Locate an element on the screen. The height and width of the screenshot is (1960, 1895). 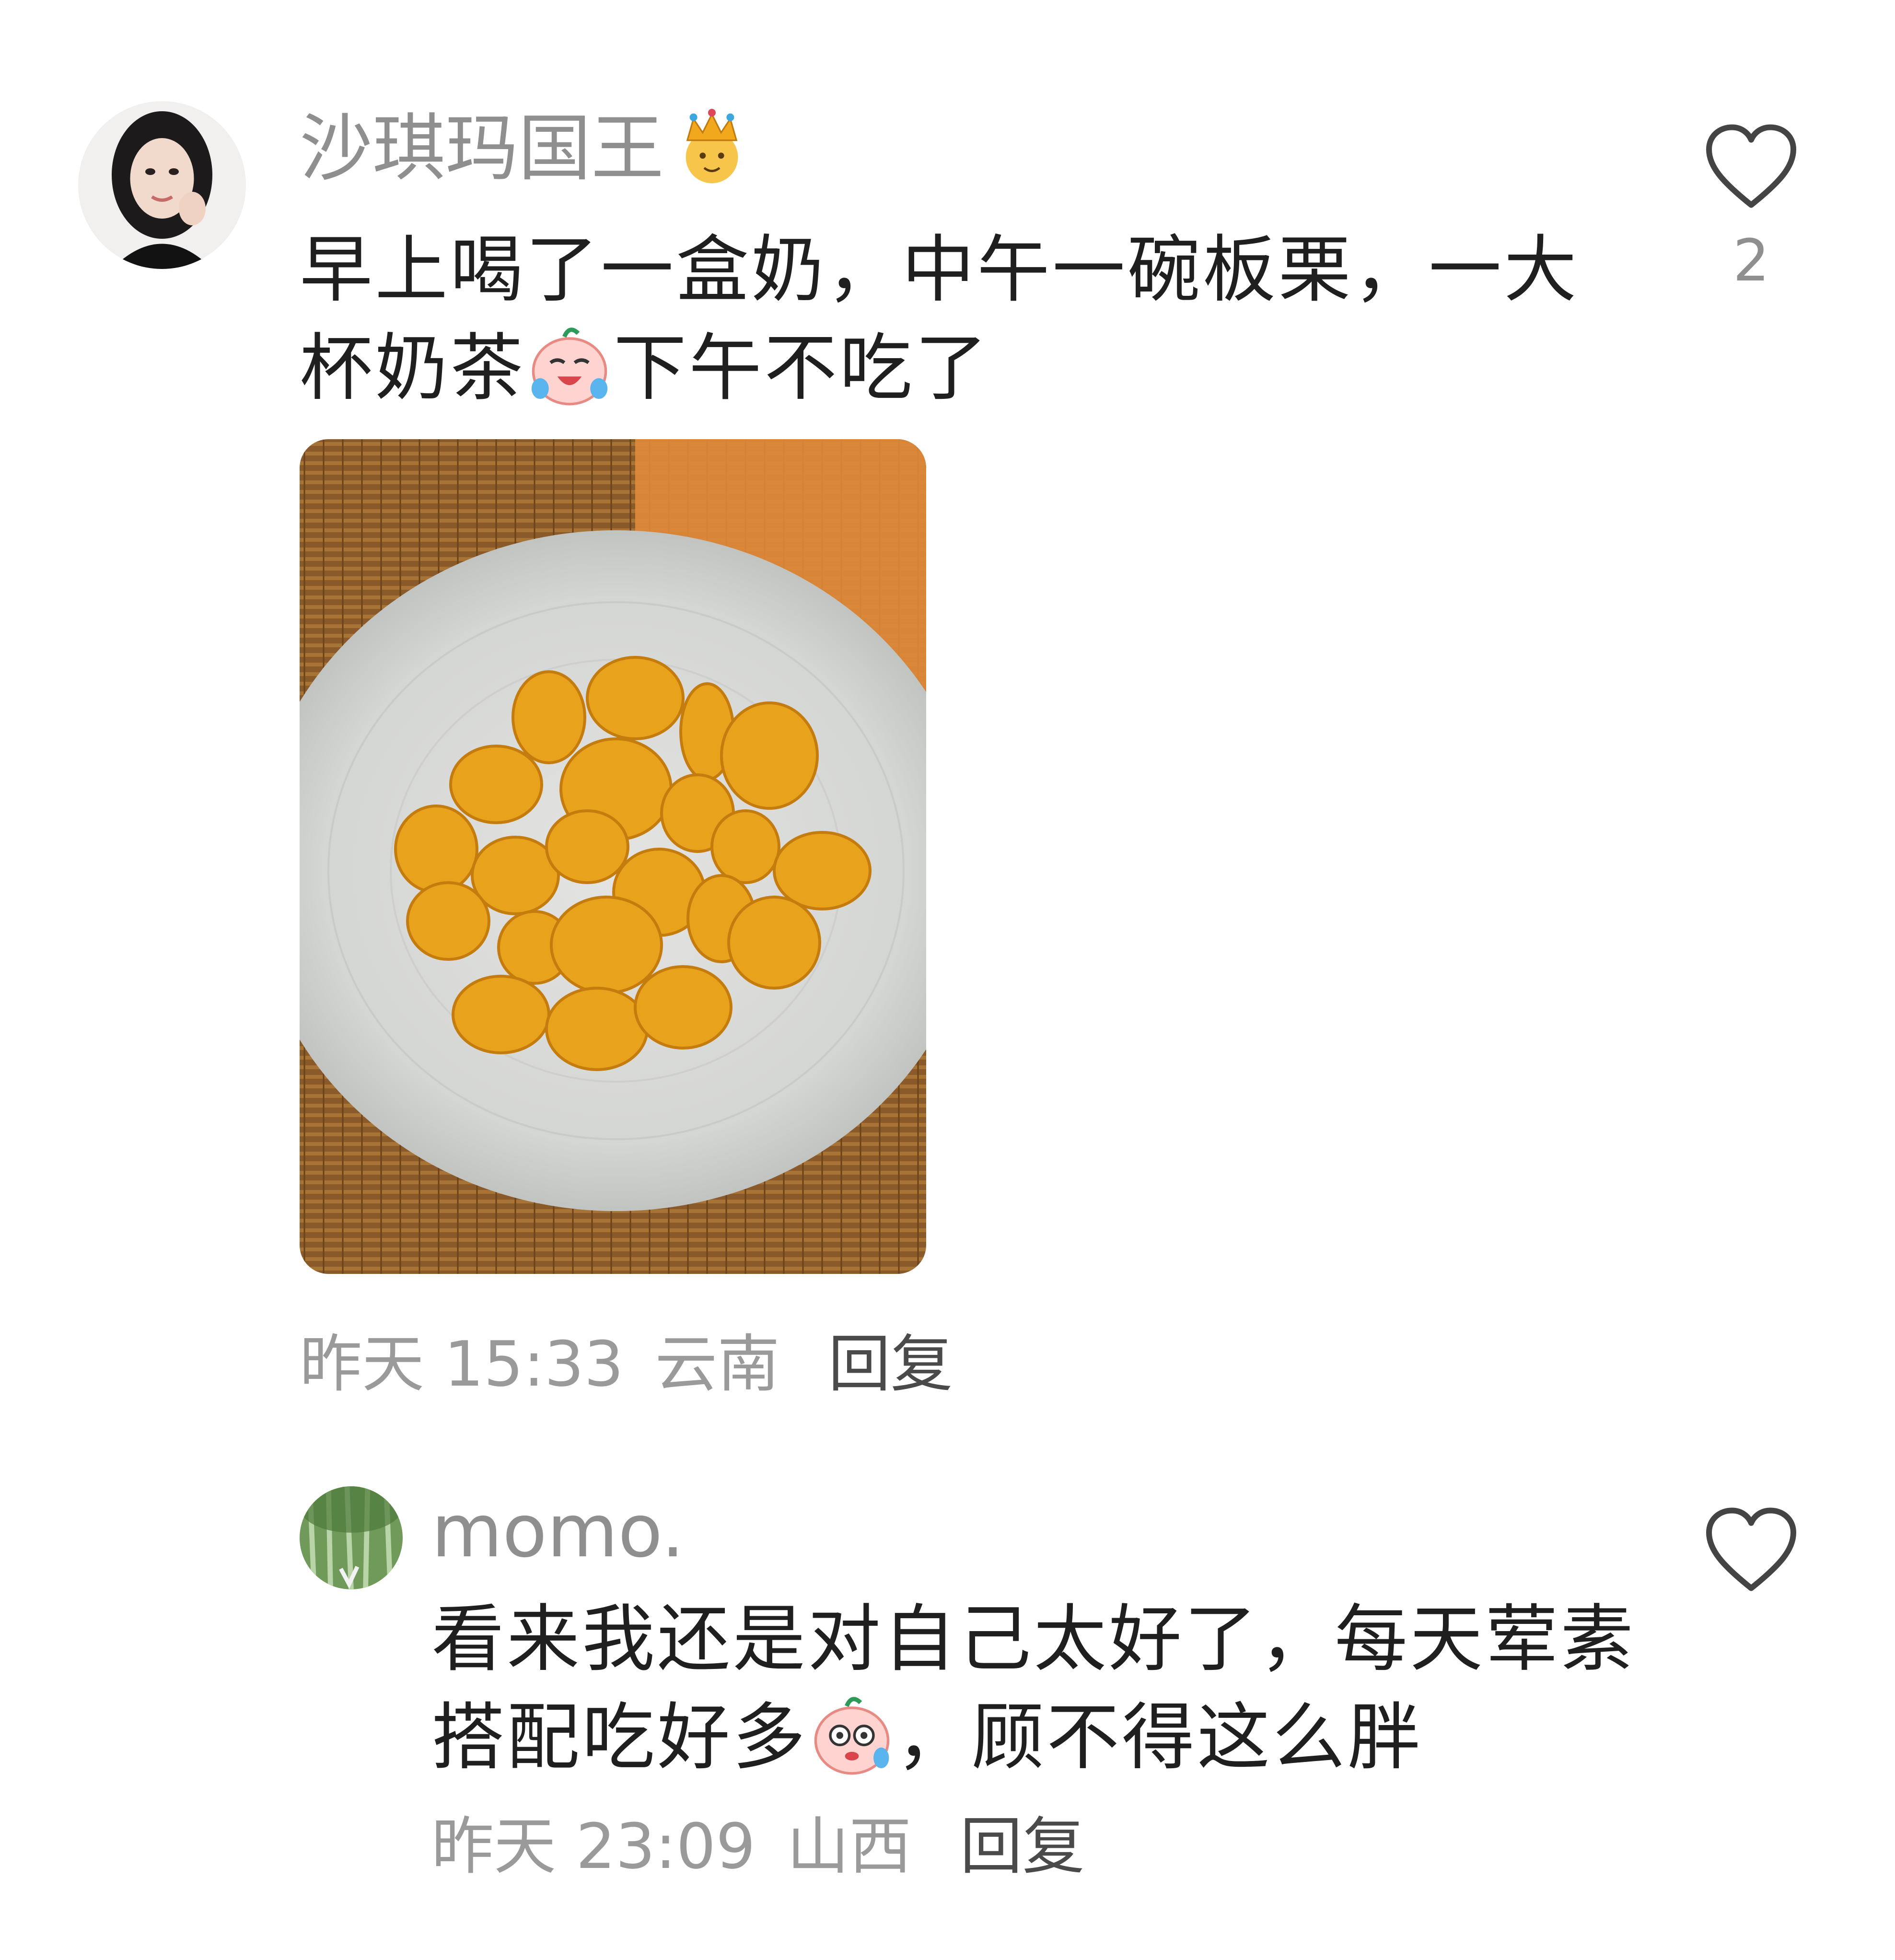
sweating-worried-emoji-icon is located at coordinates (852, 1734).